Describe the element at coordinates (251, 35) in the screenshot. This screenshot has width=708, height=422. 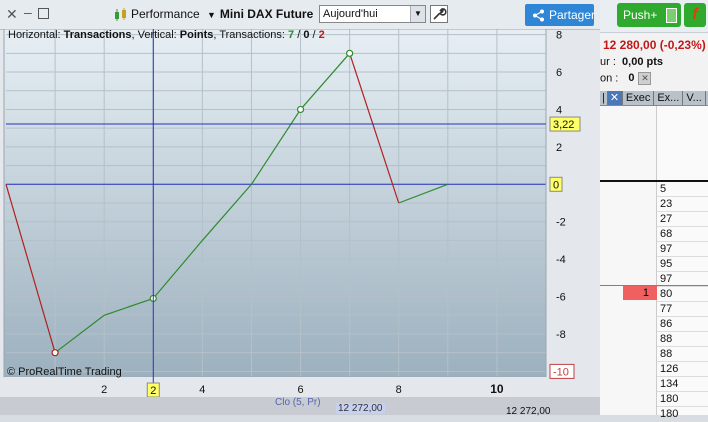
I see `caption-transactions: , Transactions:` at that location.